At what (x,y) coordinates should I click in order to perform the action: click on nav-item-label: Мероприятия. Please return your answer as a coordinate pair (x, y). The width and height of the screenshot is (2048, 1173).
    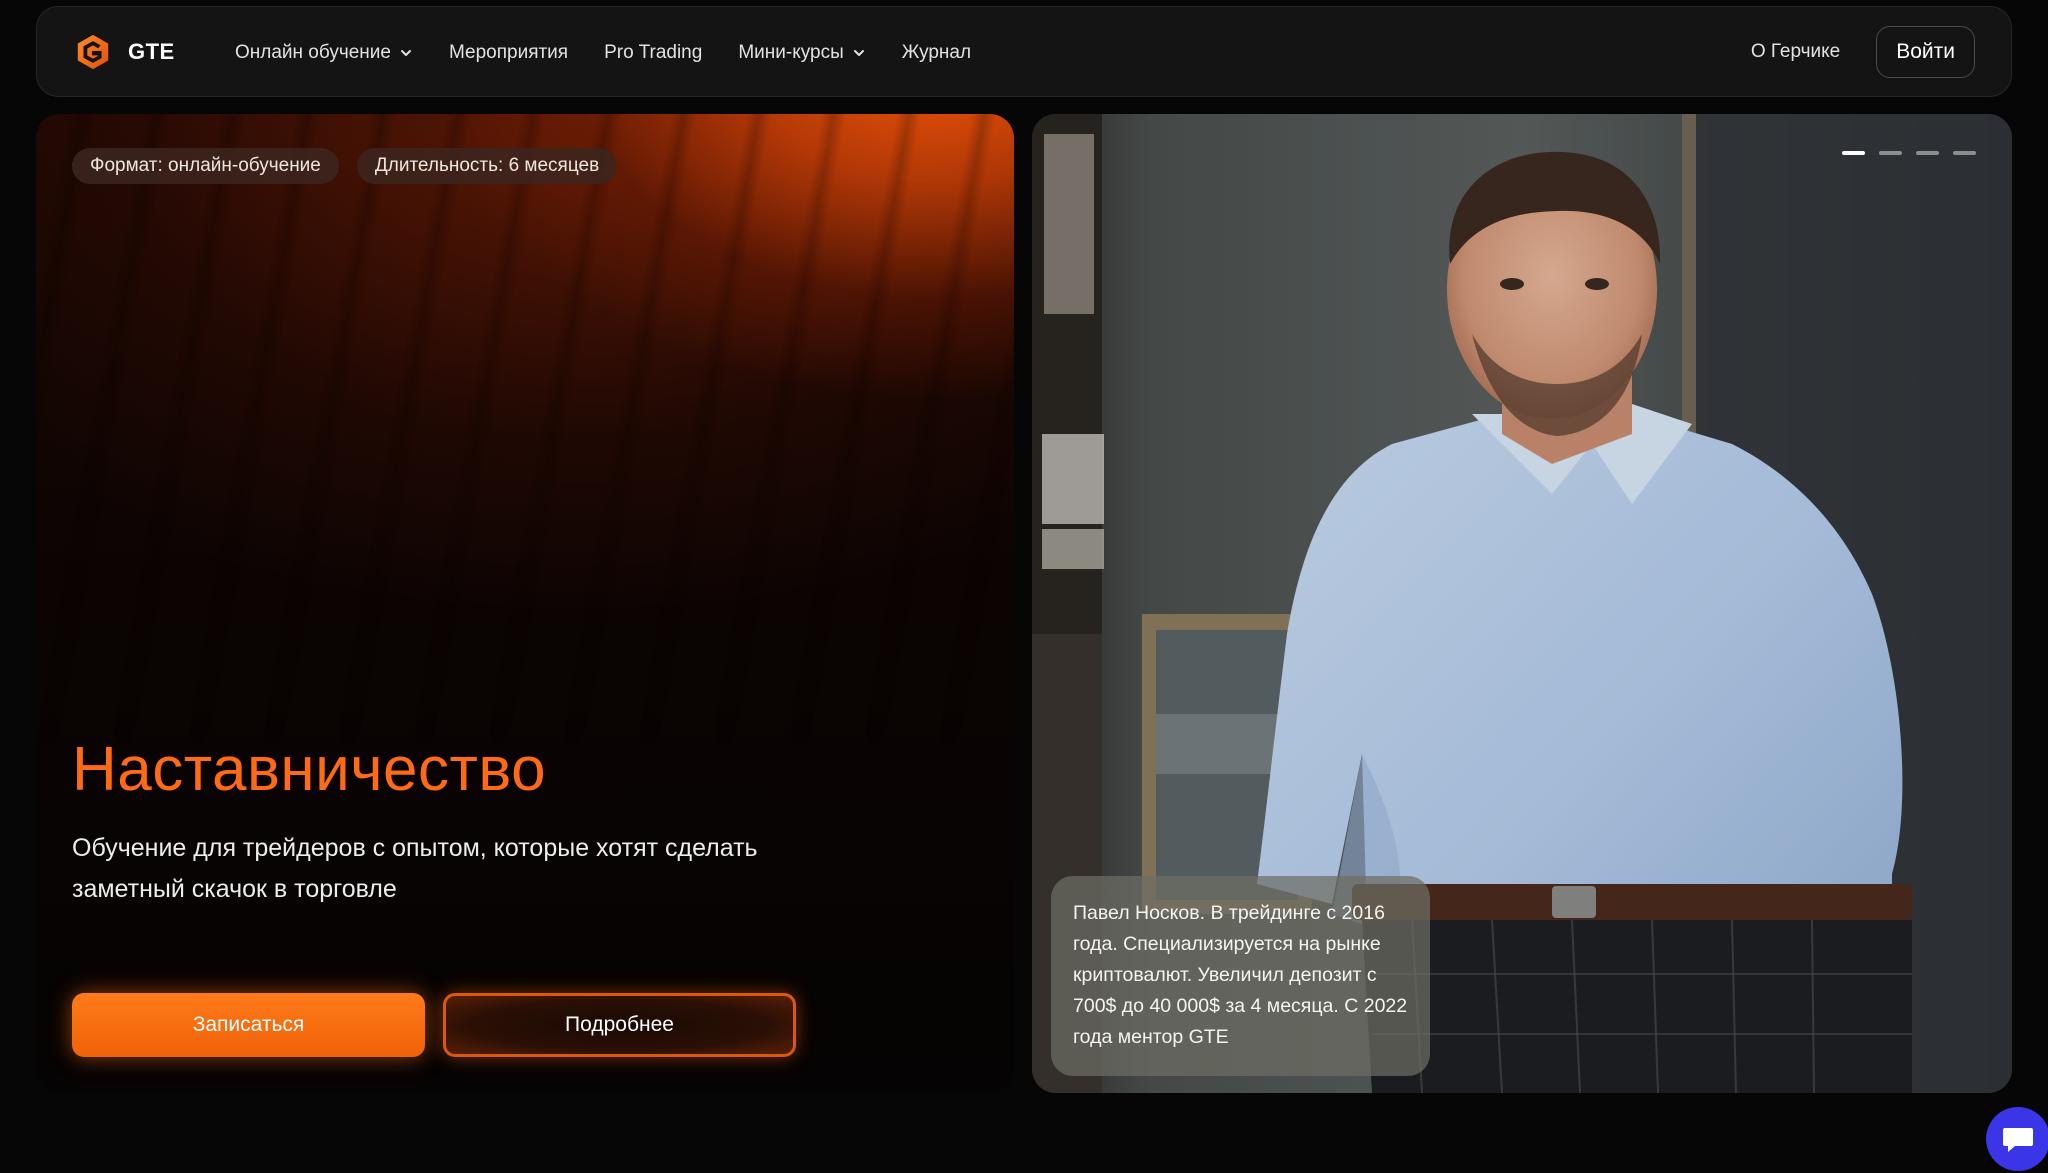
    Looking at the image, I should click on (508, 52).